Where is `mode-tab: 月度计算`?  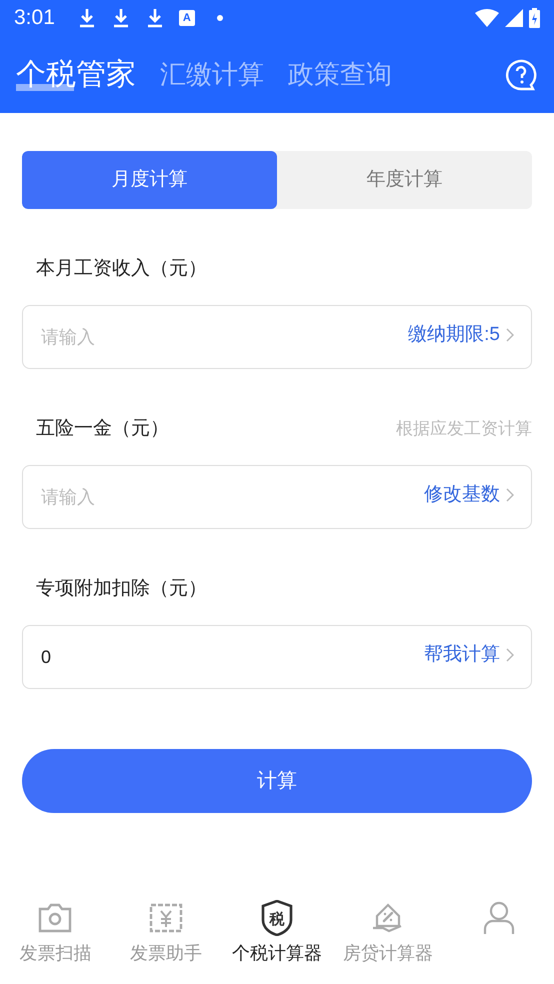 mode-tab: 月度计算 is located at coordinates (149, 180).